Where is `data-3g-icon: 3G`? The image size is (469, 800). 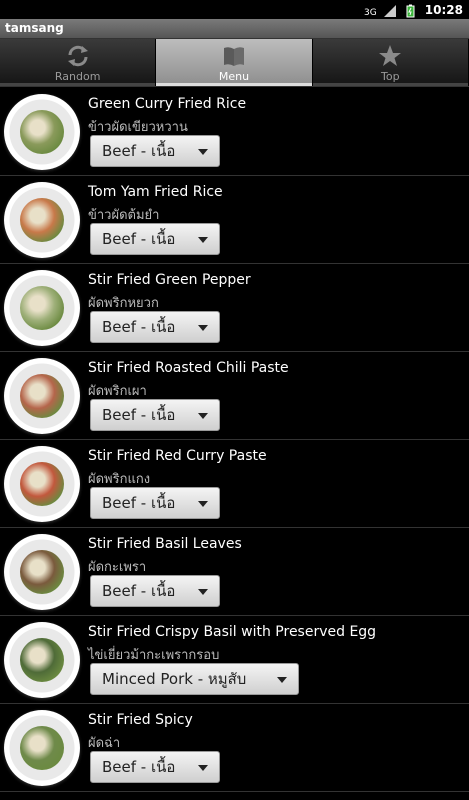
data-3g-icon: 3G is located at coordinates (370, 10).